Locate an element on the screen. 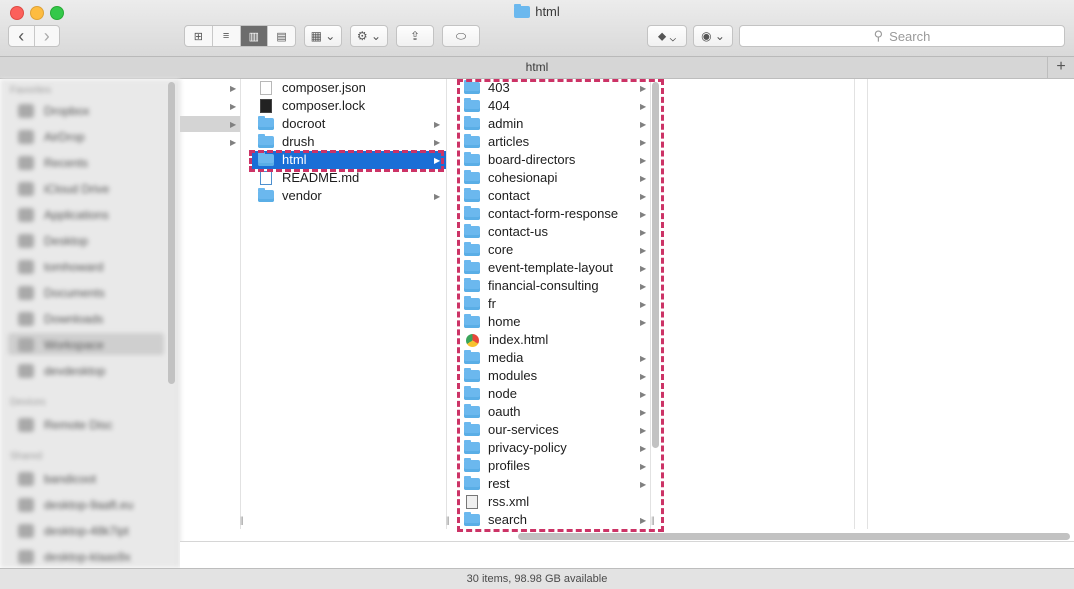 This screenshot has height=589, width=1074. sidebar-header-devices: Devices is located at coordinates (28, 402).